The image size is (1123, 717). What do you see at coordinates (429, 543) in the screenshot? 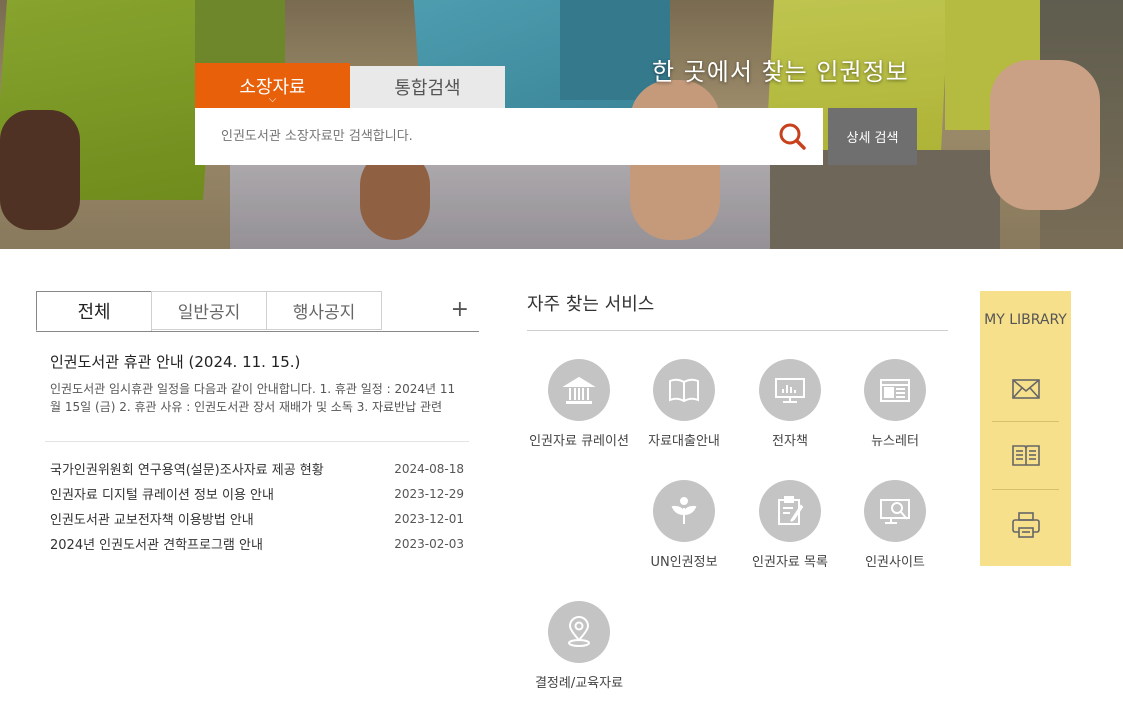
I see `notice-date: 2023-02-03` at bounding box center [429, 543].